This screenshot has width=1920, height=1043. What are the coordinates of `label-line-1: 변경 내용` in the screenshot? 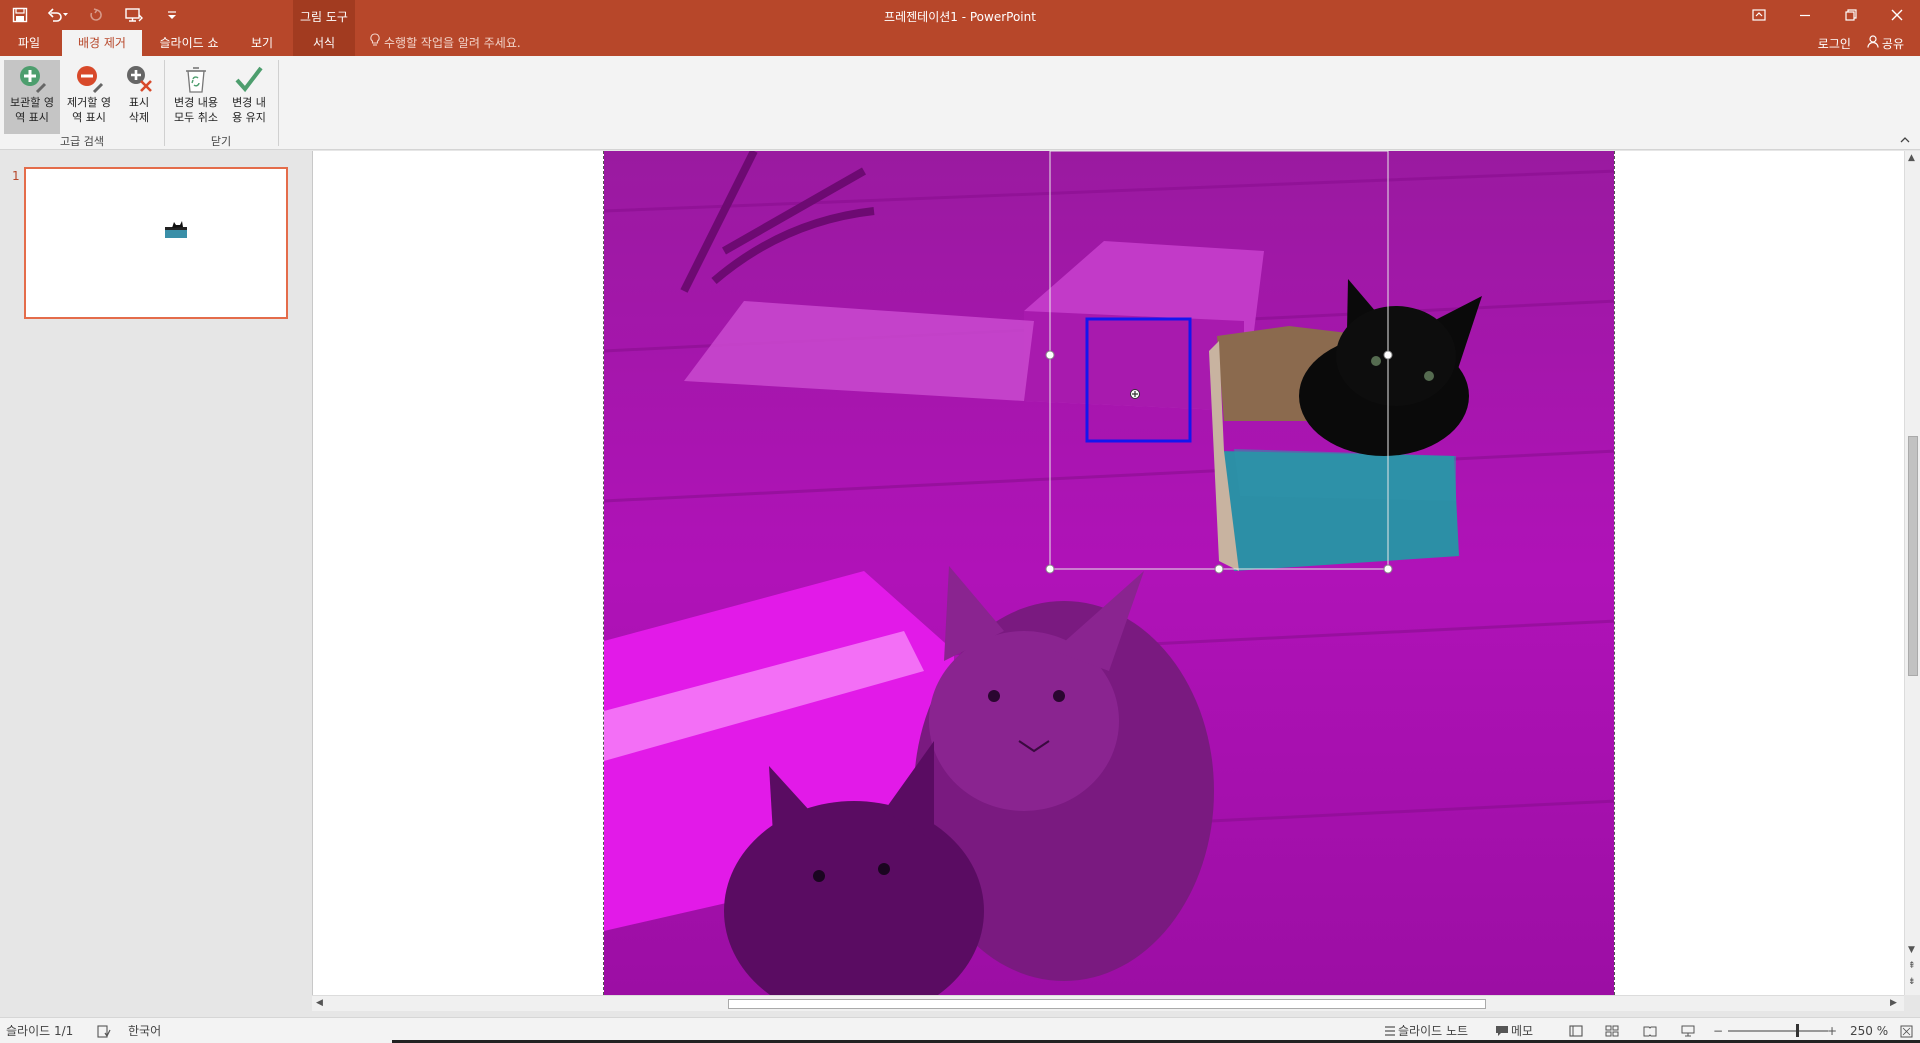 It's located at (196, 102).